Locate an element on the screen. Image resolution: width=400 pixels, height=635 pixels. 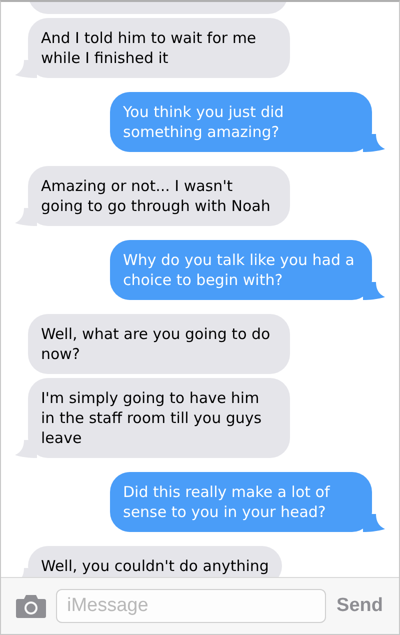
message-text: Did this really make a lot of sense to you in your head? is located at coordinates (226, 502).